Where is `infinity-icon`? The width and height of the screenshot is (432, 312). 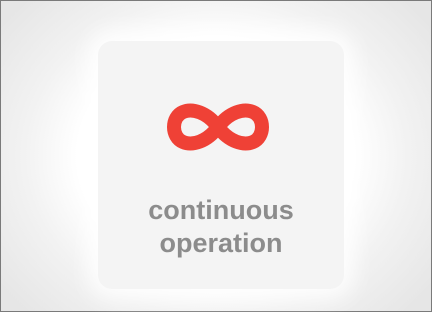 infinity-icon is located at coordinates (218, 127).